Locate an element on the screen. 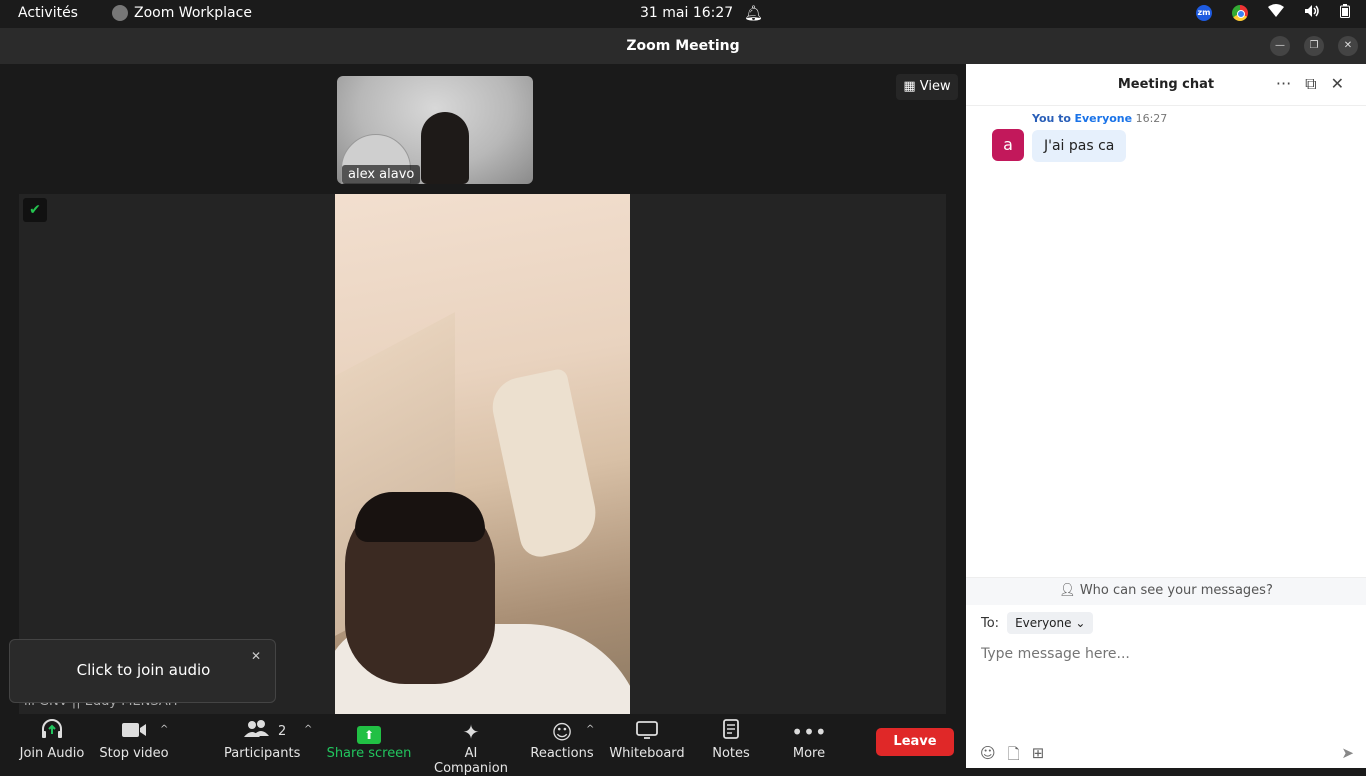 This screenshot has height=776, width=1366. join-audio-toast-text: Click to join audio is located at coordinates (143, 670).